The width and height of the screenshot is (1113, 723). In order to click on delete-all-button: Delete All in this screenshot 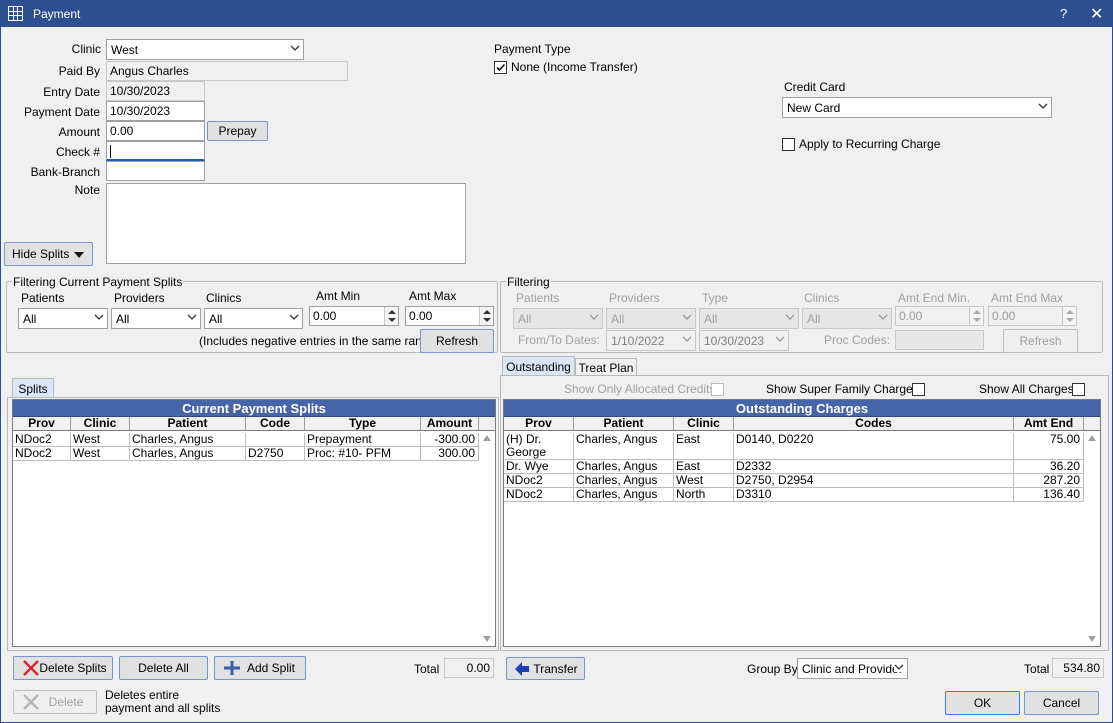, I will do `click(163, 668)`.